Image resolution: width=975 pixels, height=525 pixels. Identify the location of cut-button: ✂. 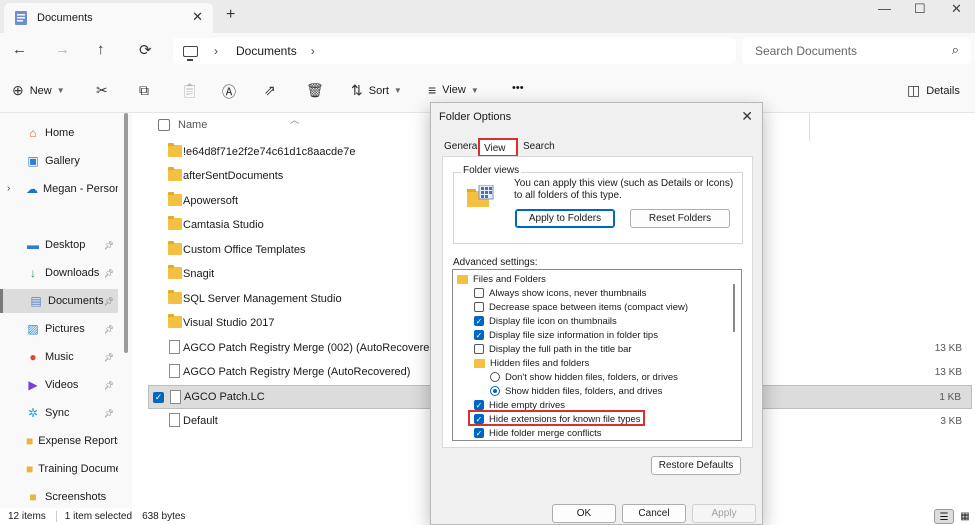
(105, 90).